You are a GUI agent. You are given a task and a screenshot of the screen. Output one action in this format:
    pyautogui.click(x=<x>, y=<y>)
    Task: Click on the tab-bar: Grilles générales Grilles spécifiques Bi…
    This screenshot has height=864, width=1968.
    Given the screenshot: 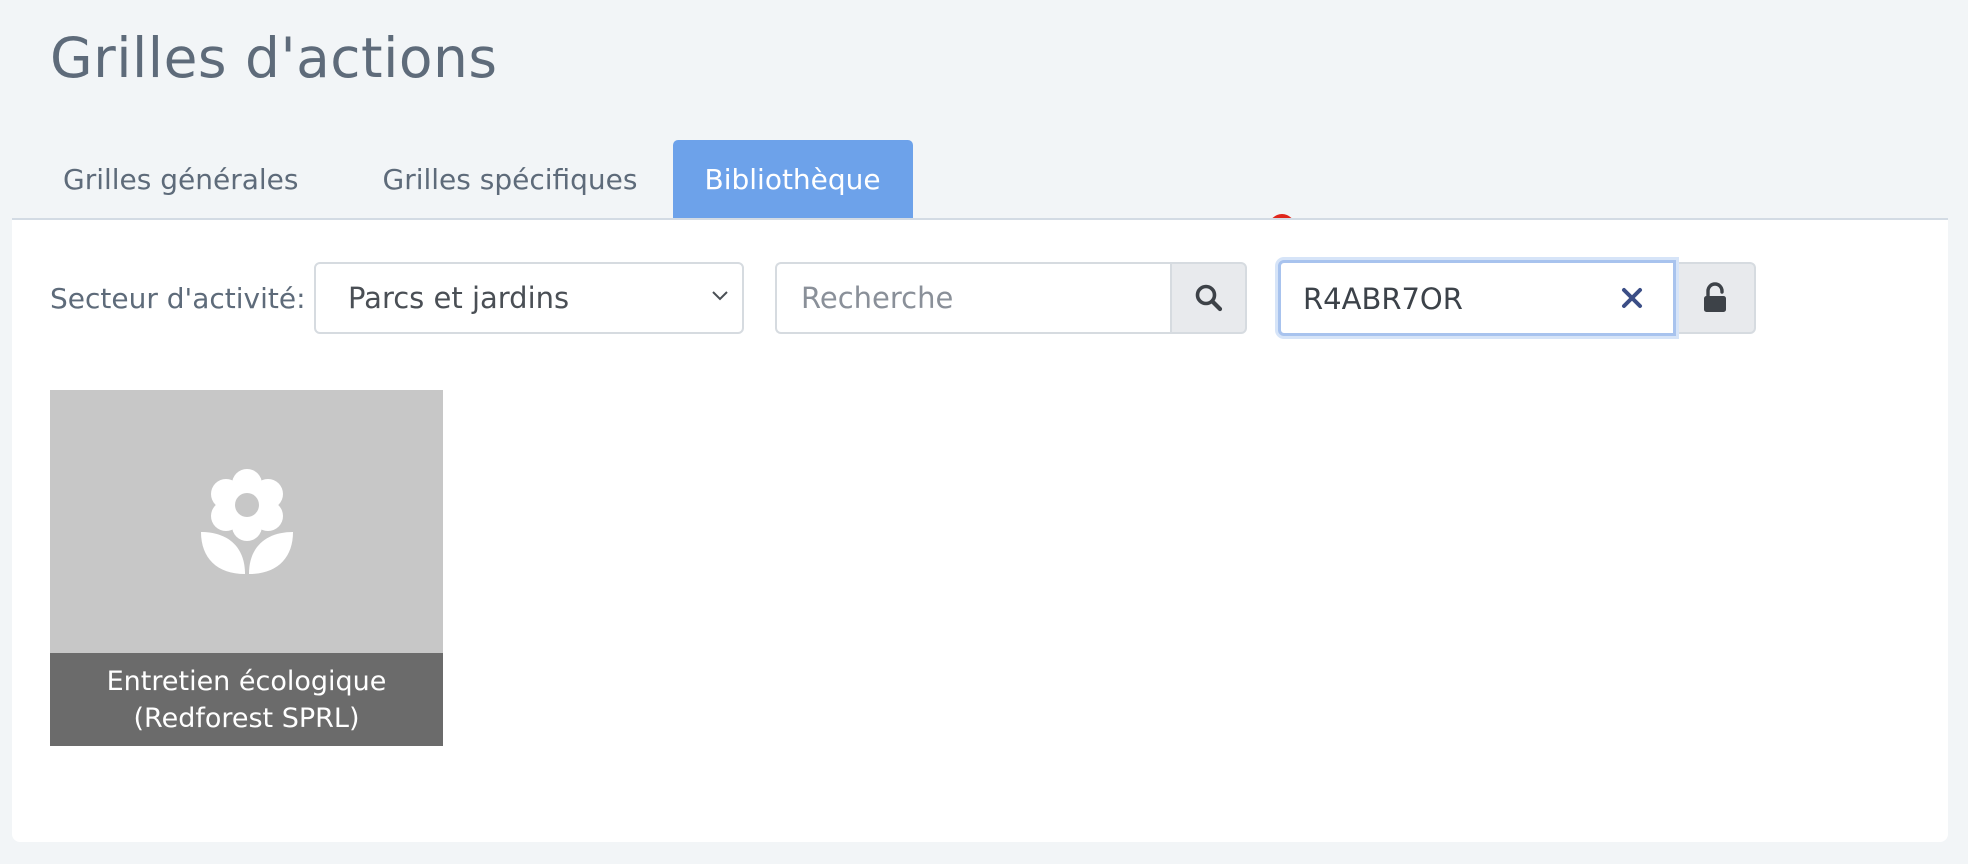 What is the action you would take?
    pyautogui.click(x=462, y=179)
    